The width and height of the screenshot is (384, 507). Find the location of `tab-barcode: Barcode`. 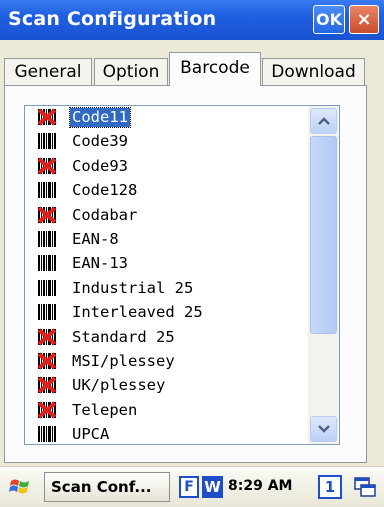

tab-barcode: Barcode is located at coordinates (215, 69).